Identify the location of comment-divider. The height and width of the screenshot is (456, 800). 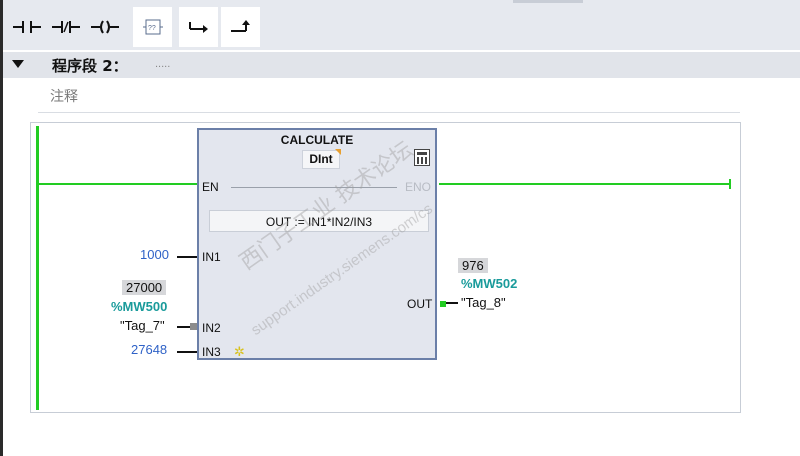
(389, 112).